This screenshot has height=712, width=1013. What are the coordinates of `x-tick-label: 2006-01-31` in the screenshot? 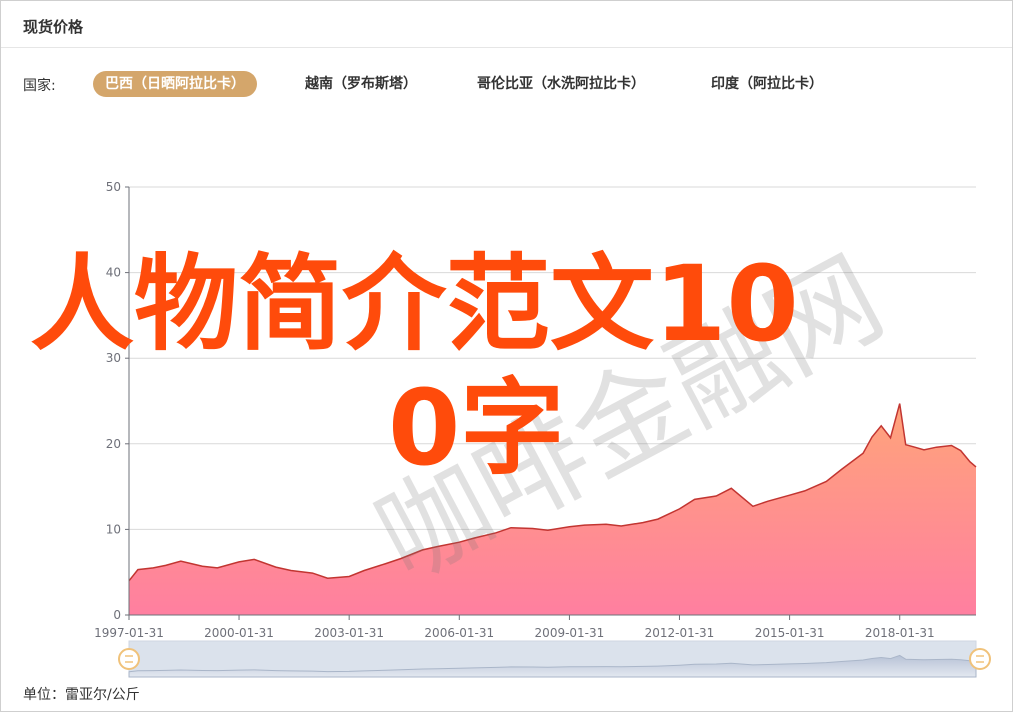 It's located at (459, 633).